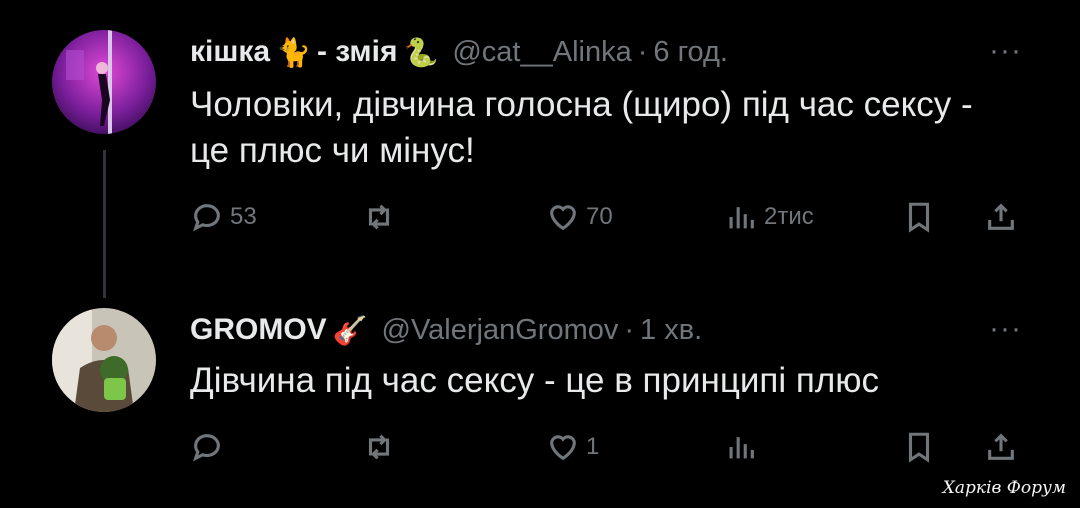 The width and height of the screenshot is (1080, 508). Describe the element at coordinates (104, 224) in the screenshot. I see `thread-line` at that location.